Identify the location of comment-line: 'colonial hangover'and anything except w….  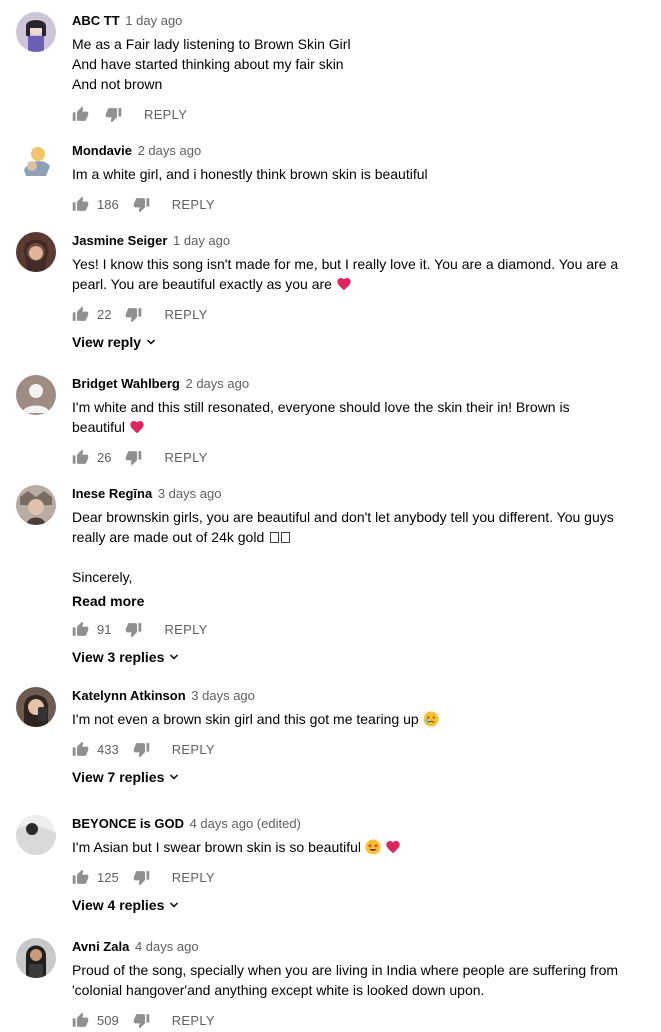
(278, 990).